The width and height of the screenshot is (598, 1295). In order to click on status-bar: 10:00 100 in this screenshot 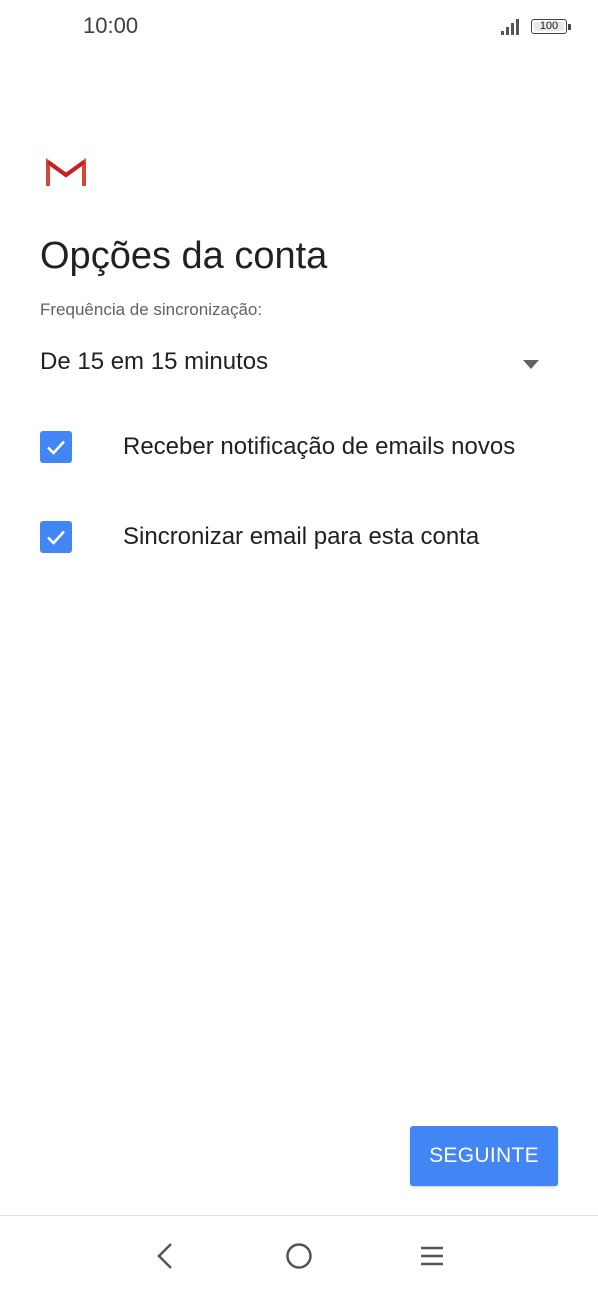, I will do `click(299, 28)`.